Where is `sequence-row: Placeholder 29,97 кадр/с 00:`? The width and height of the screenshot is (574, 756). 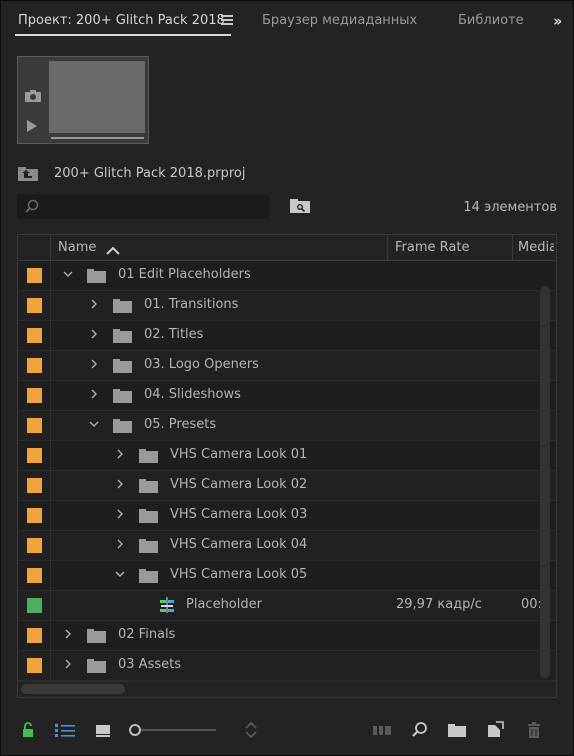 sequence-row: Placeholder 29,97 кадр/с 00: is located at coordinates (287, 606).